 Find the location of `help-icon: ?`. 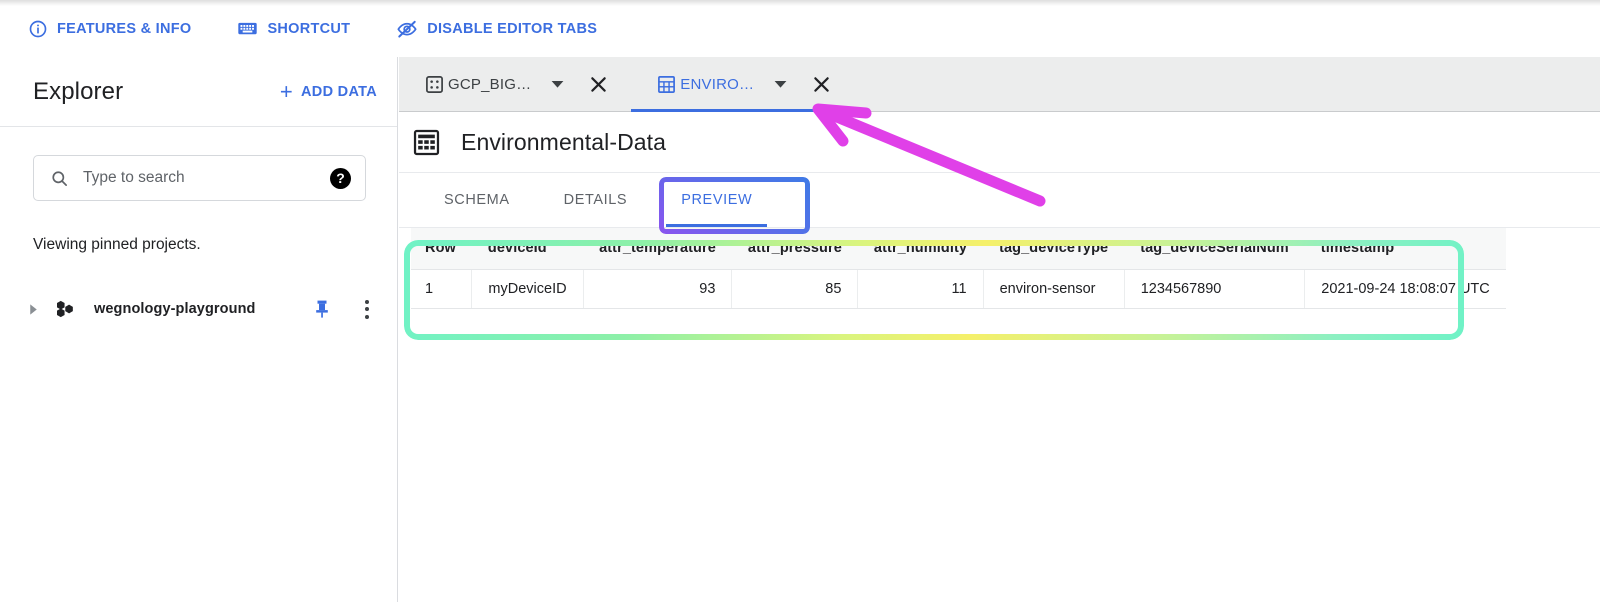

help-icon: ? is located at coordinates (340, 178).